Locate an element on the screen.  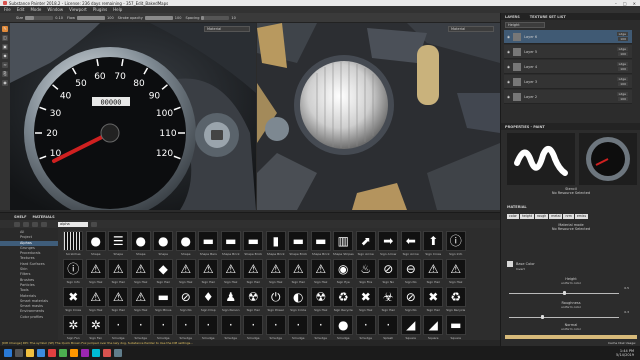
edge-icon is located at coordinates (41, 353).